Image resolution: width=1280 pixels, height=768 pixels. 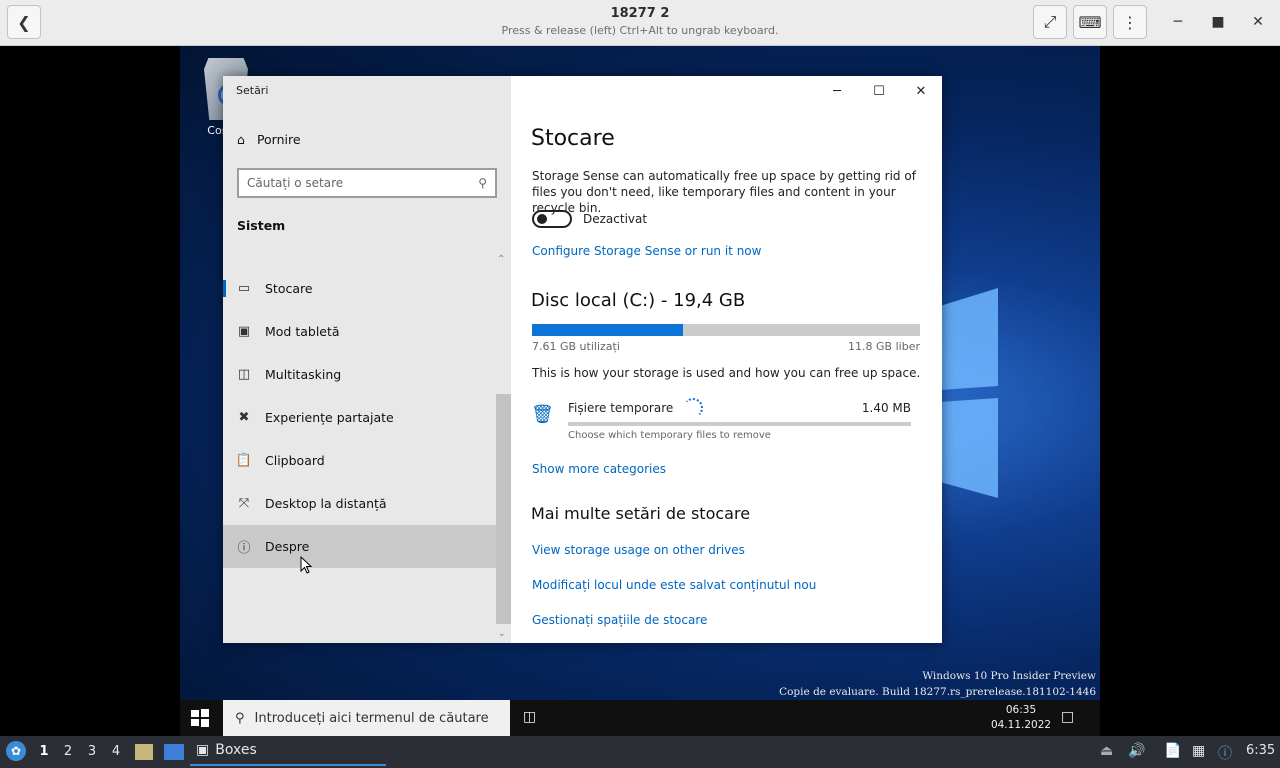 What do you see at coordinates (837, 91) in the screenshot?
I see `window-minimize-button: ─` at bounding box center [837, 91].